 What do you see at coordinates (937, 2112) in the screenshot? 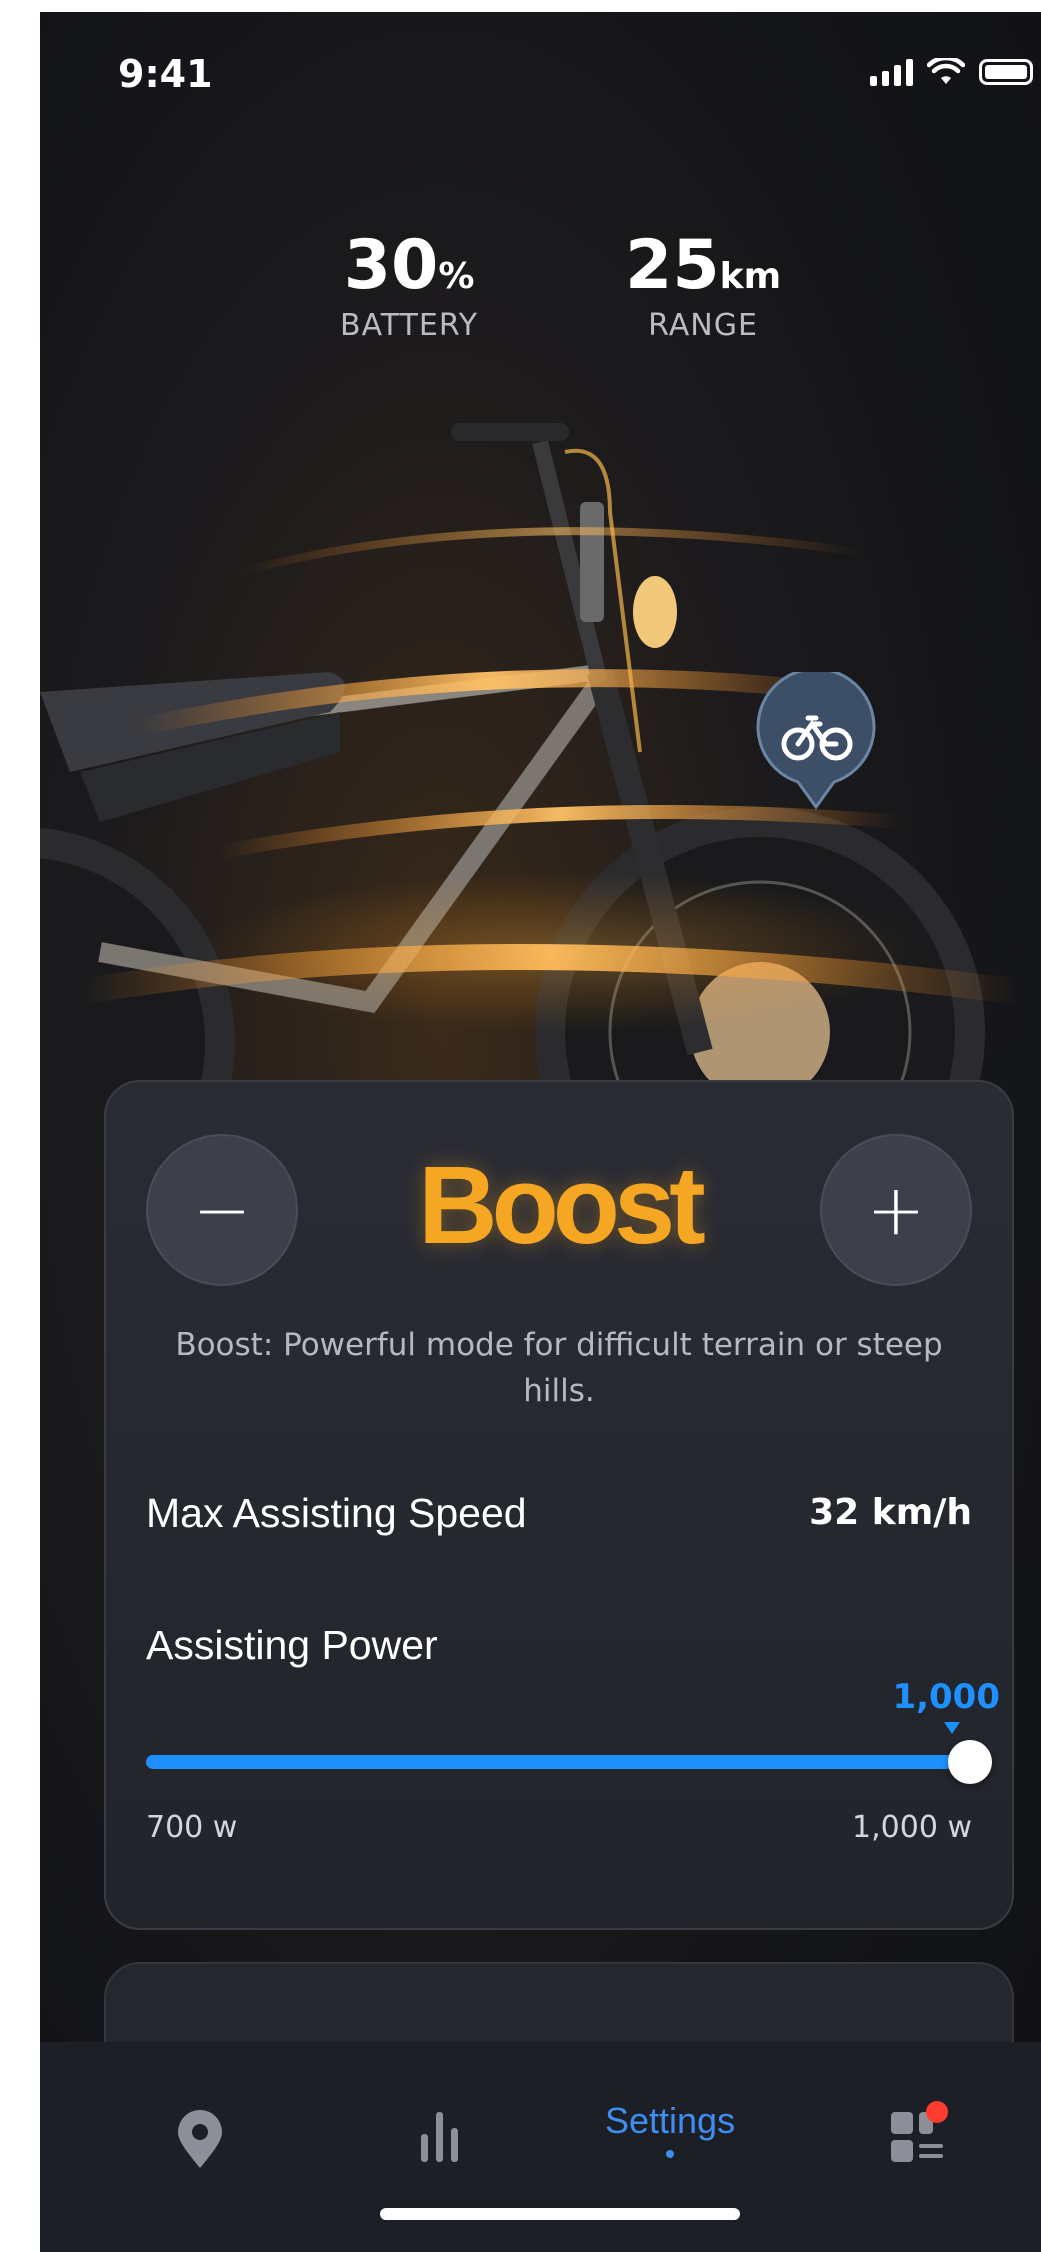
I see `notification-badge` at bounding box center [937, 2112].